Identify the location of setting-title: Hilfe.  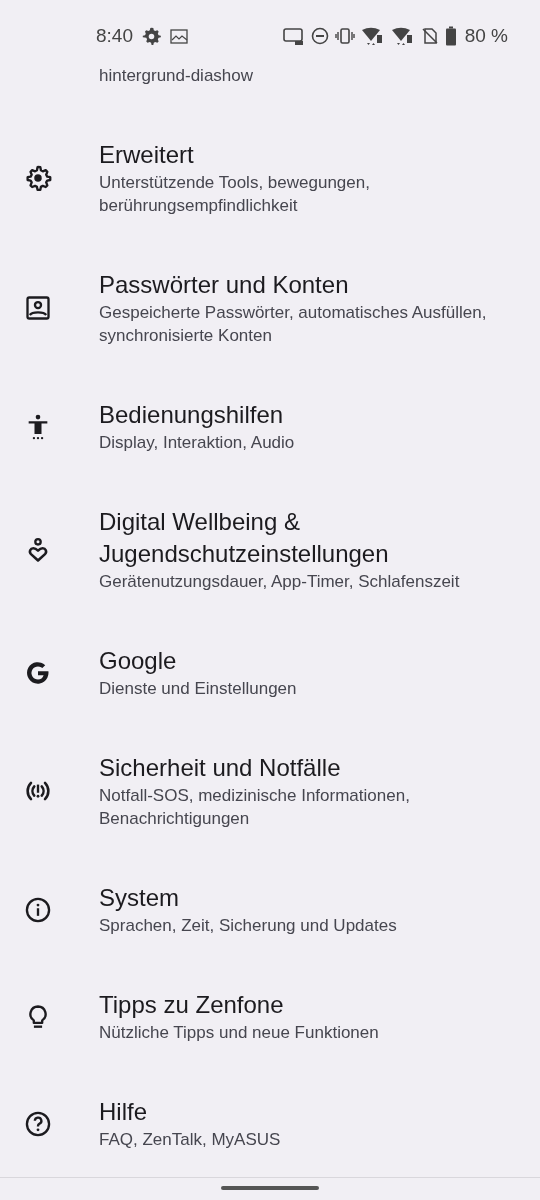
(190, 1112).